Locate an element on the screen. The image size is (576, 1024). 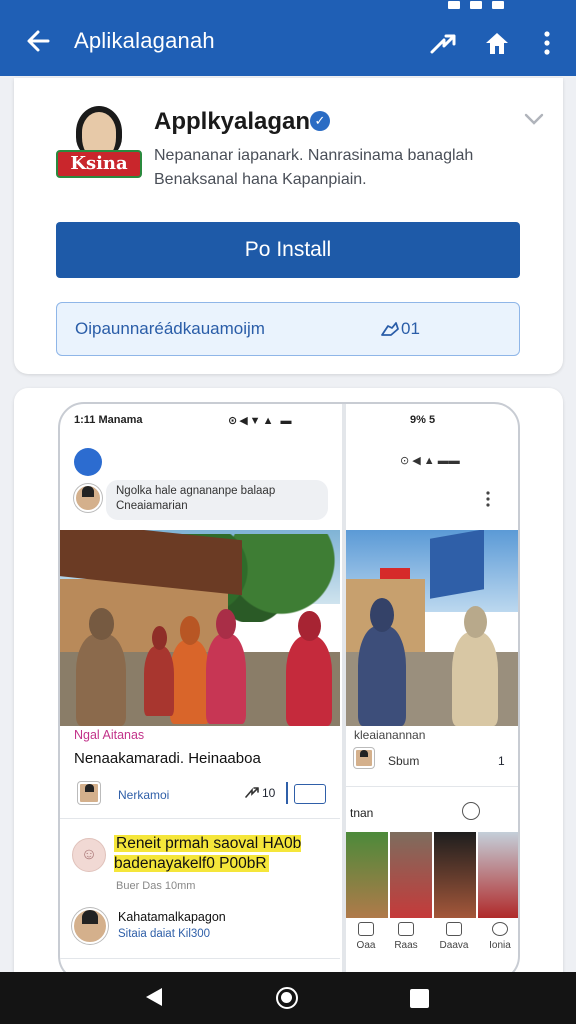
nav-home-icon is located at coordinates (287, 998).